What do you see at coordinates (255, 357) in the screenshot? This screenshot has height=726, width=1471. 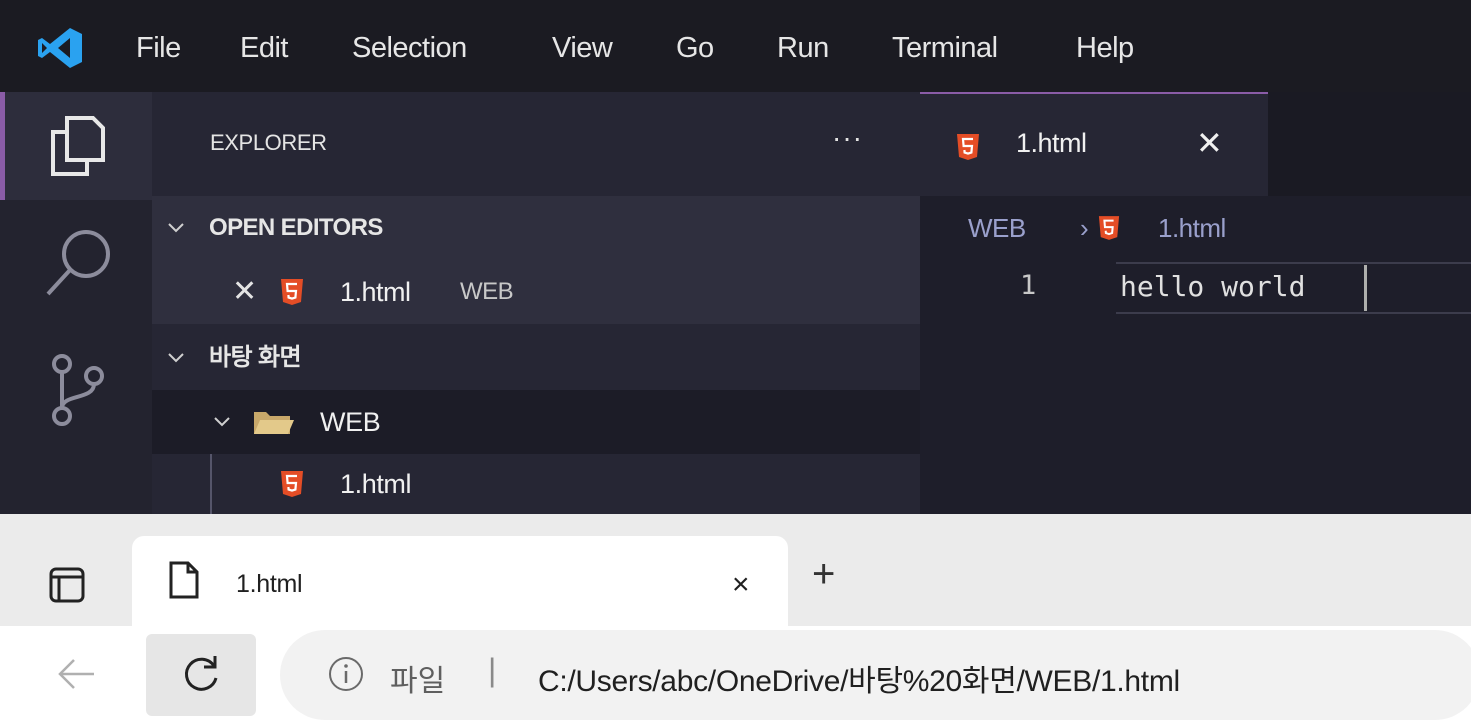 I see `workspace-label: 바탕 화면` at bounding box center [255, 357].